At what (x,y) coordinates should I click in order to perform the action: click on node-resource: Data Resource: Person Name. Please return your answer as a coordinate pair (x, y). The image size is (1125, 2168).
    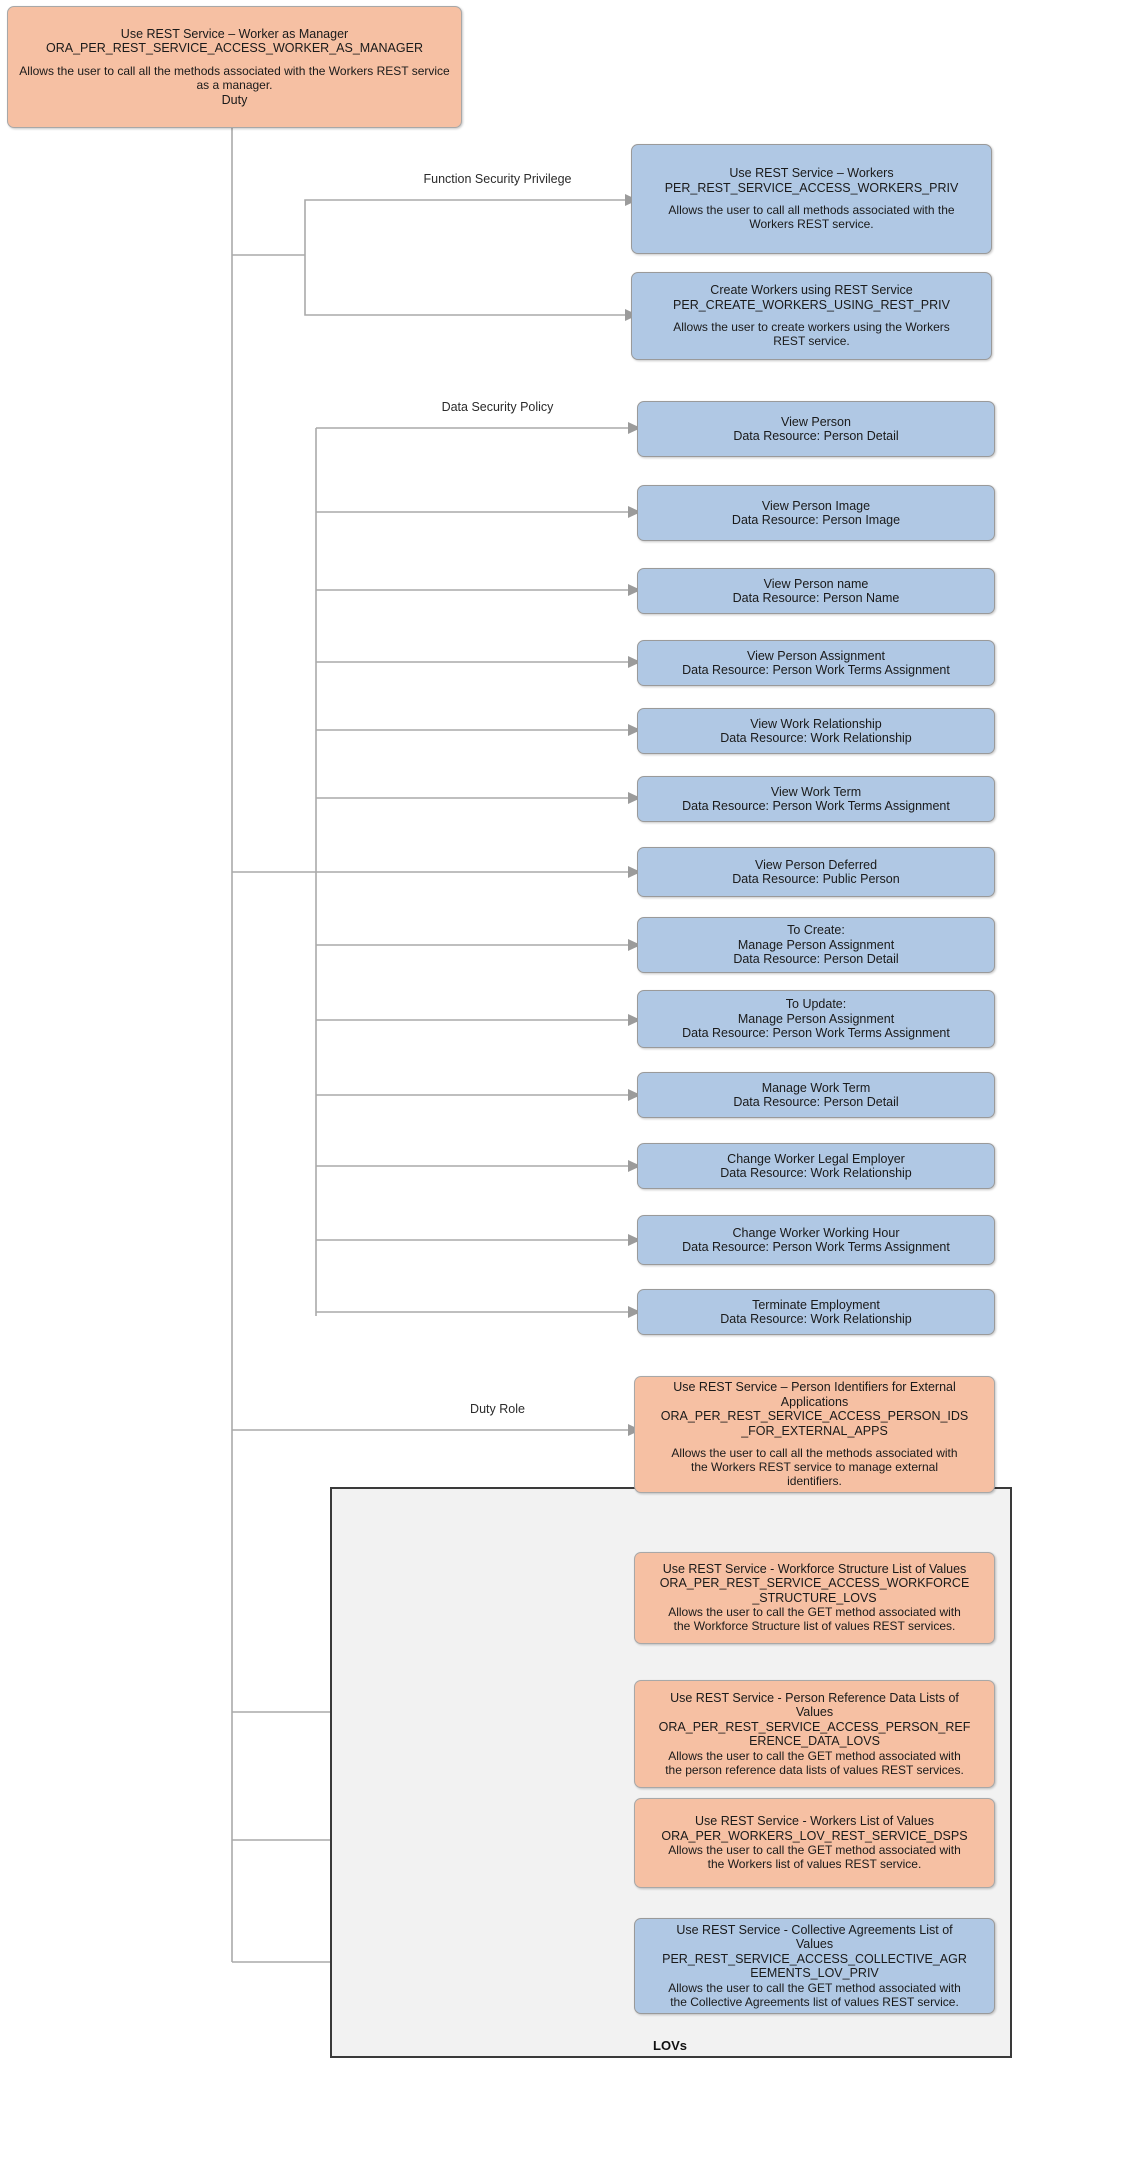
    Looking at the image, I should click on (816, 598).